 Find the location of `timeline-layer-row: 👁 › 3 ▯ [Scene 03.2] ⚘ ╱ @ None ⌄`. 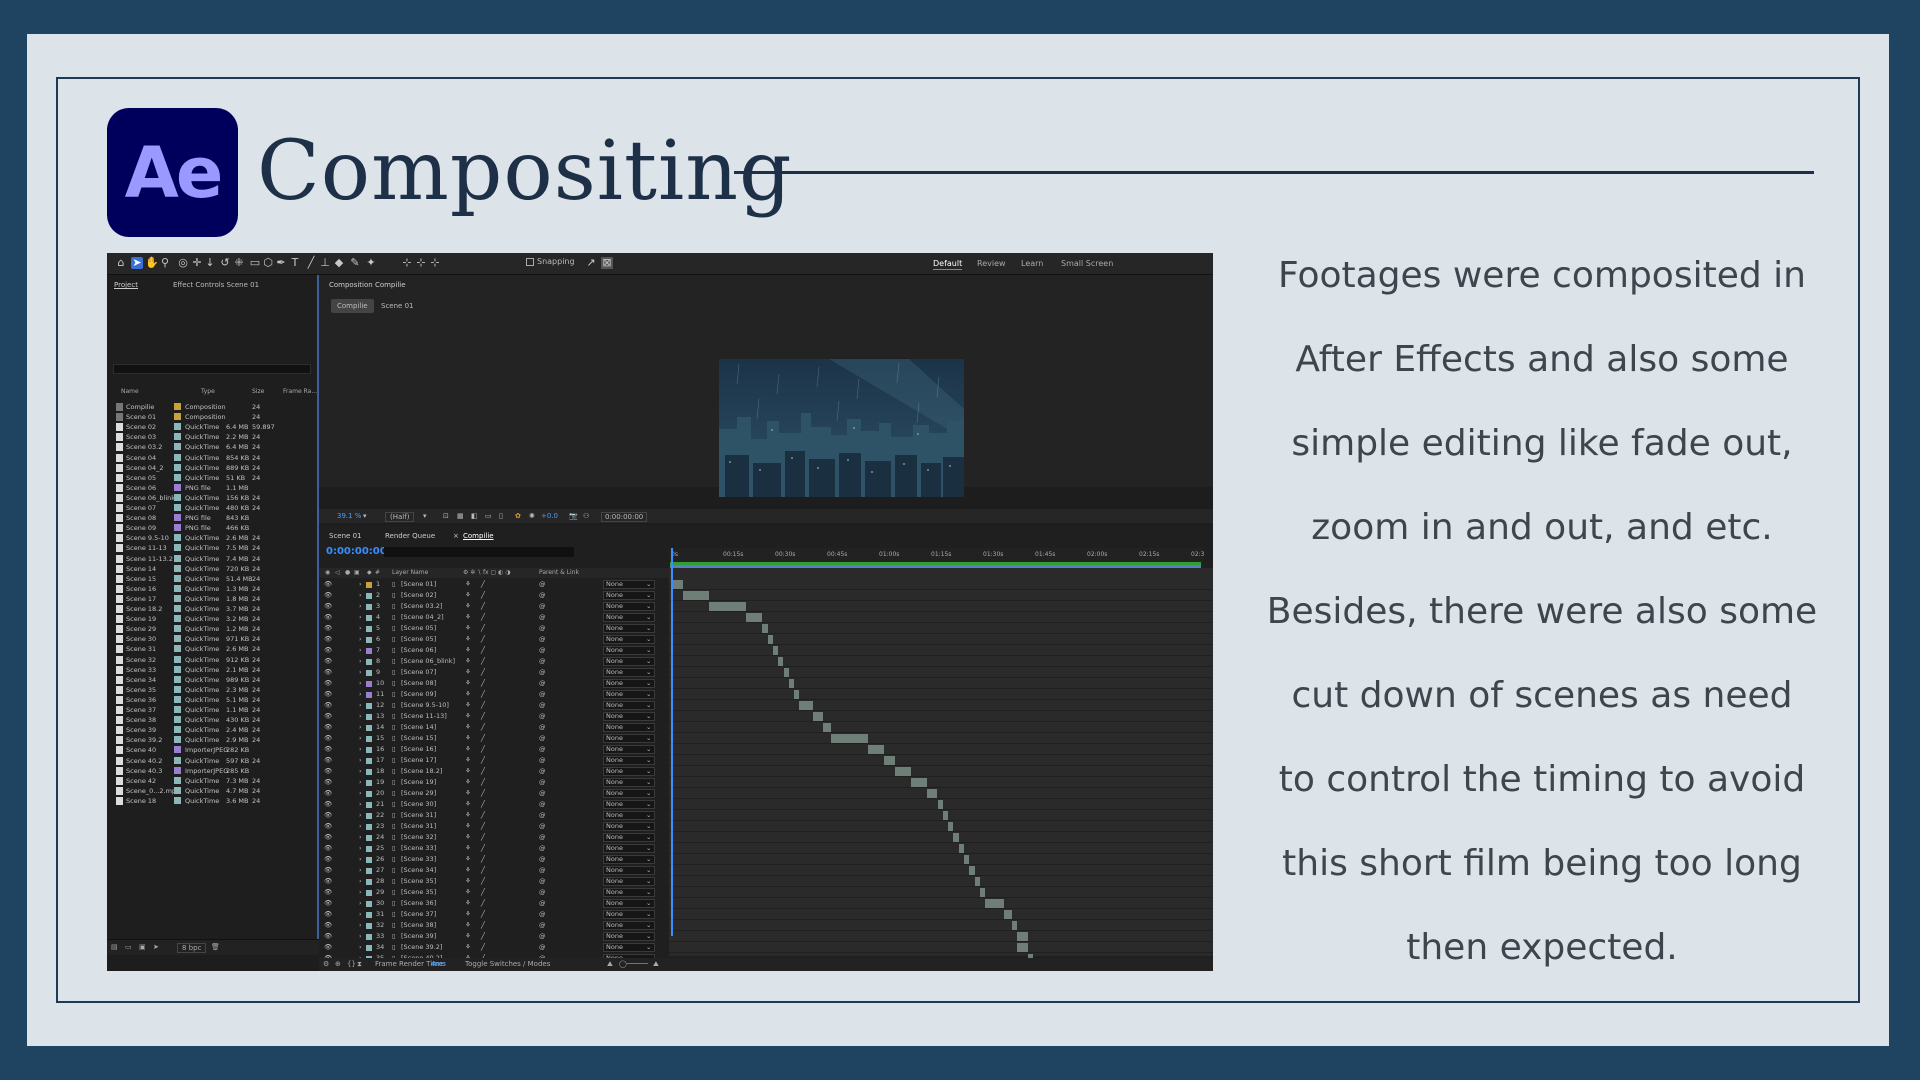

timeline-layer-row: 👁 › 3 ▯ [Scene 03.2] ⚘ ╱ @ None ⌄ is located at coordinates (494, 606).